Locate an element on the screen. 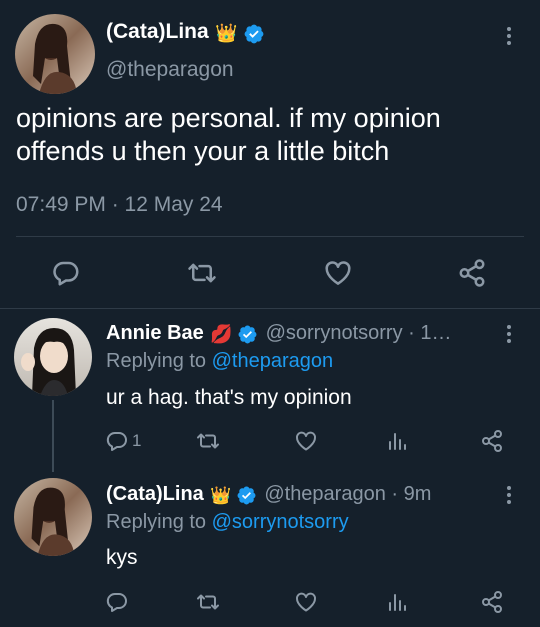 The width and height of the screenshot is (540, 627). reply-author-name: (Cata)Lina is located at coordinates (155, 494).